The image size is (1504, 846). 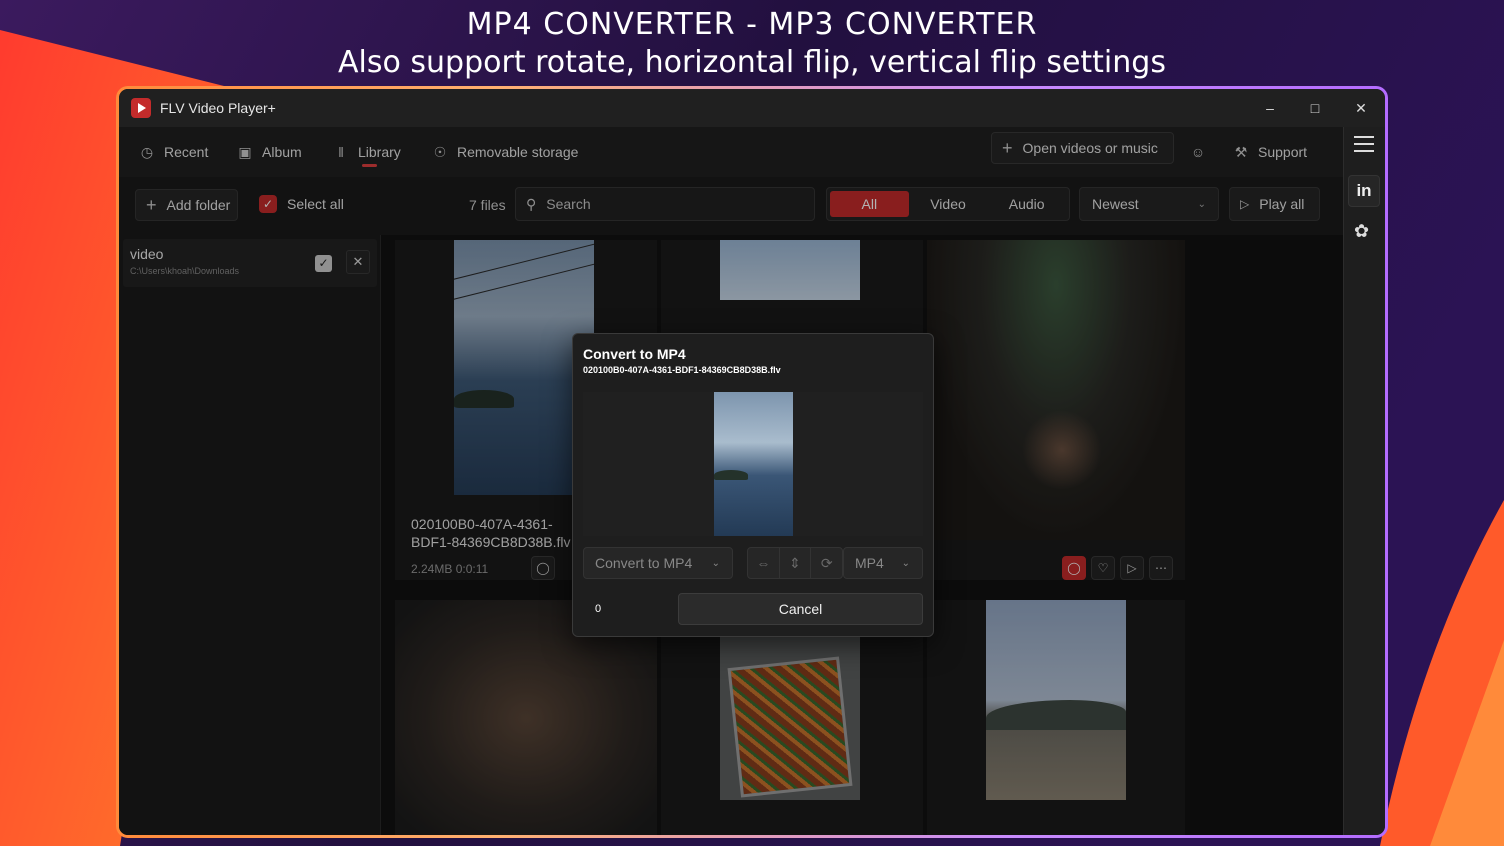 What do you see at coordinates (1361, 108) in the screenshot?
I see `close-icon: ✕` at bounding box center [1361, 108].